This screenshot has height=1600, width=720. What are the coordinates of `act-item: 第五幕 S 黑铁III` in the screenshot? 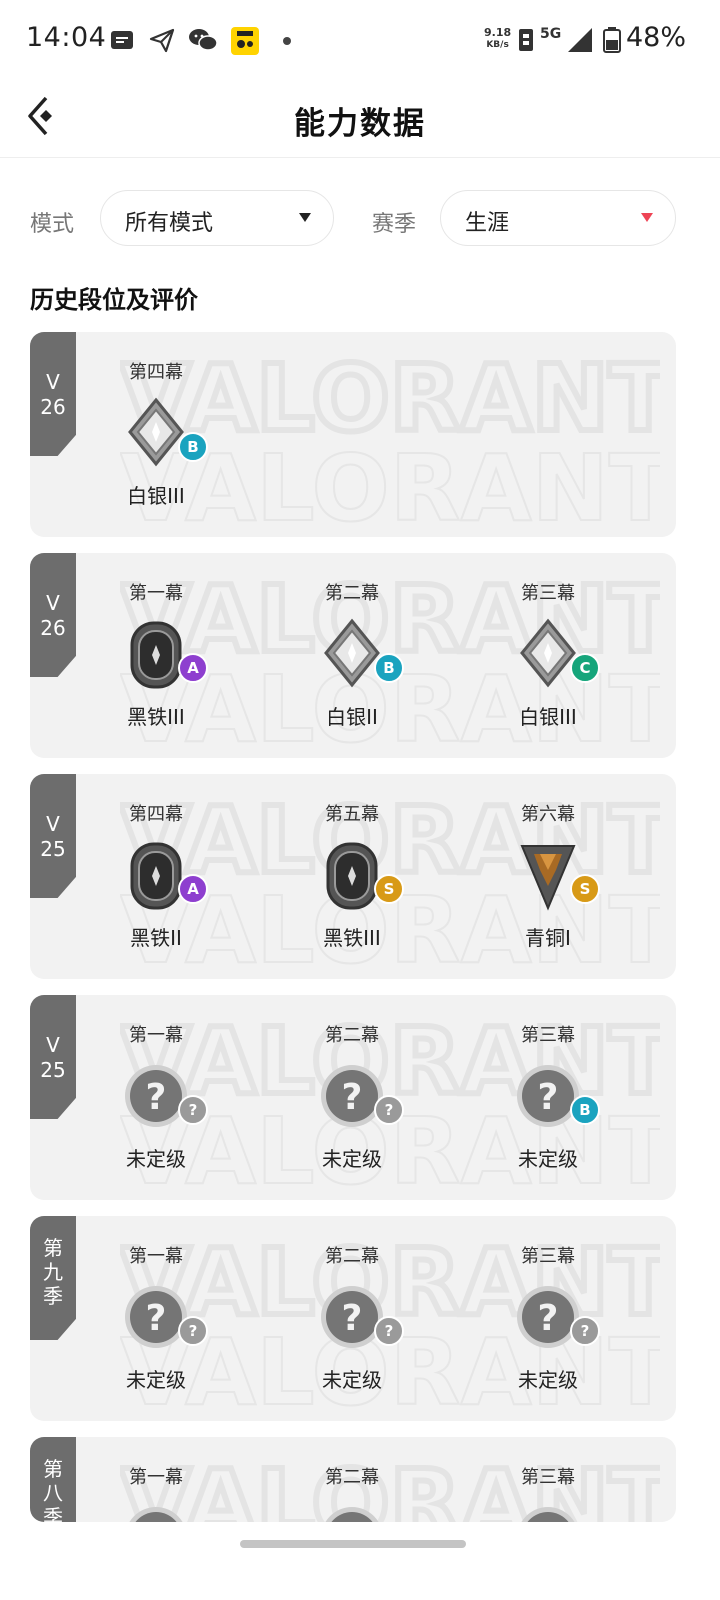 It's located at (352, 876).